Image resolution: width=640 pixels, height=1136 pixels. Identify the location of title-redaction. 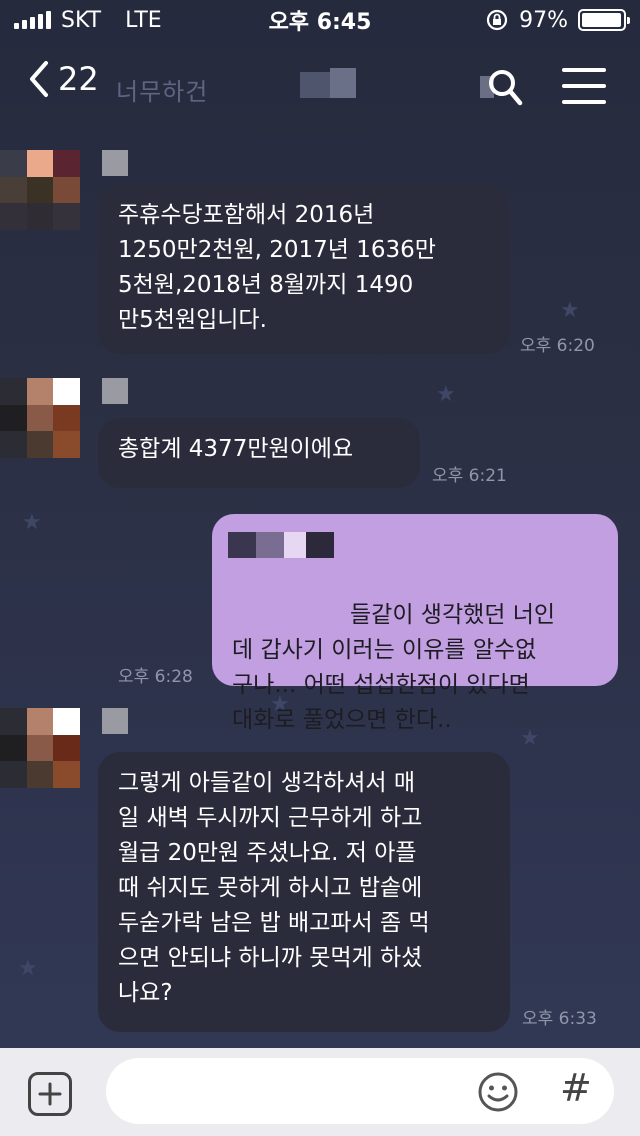
(343, 83).